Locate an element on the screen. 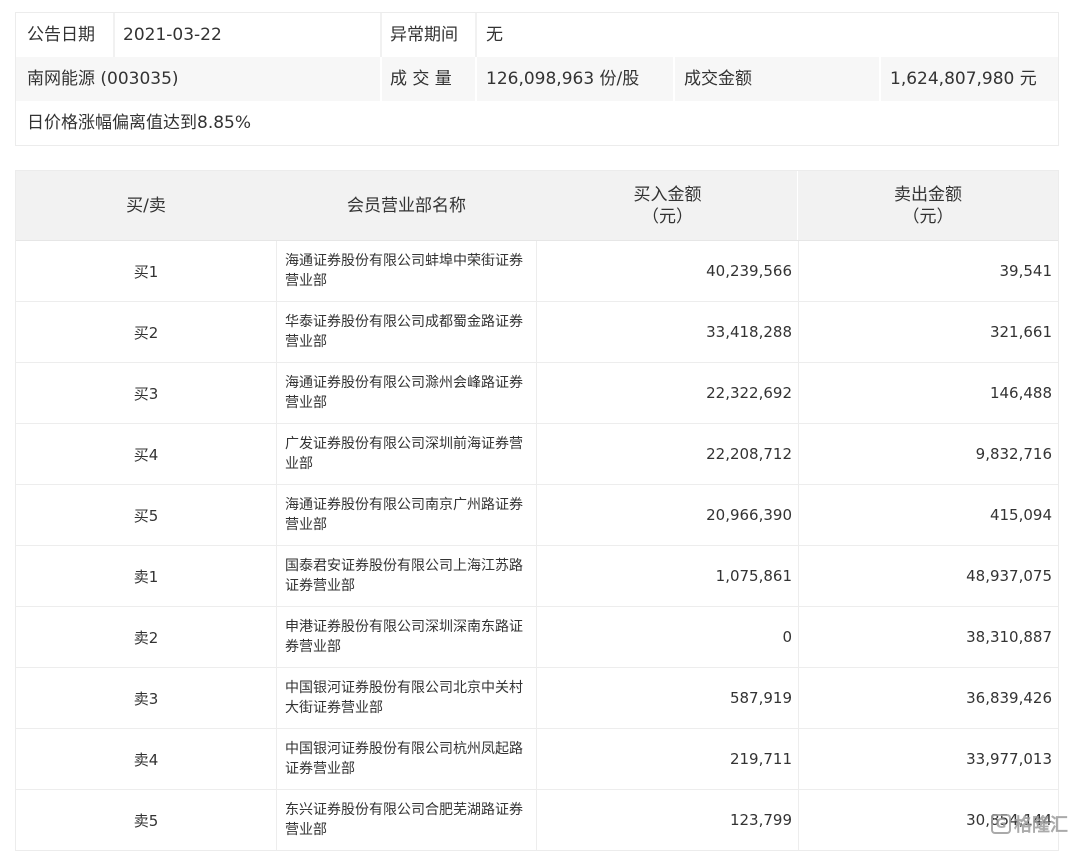 This screenshot has height=851, width=1080. side-cell: 买5 is located at coordinates (146, 515).